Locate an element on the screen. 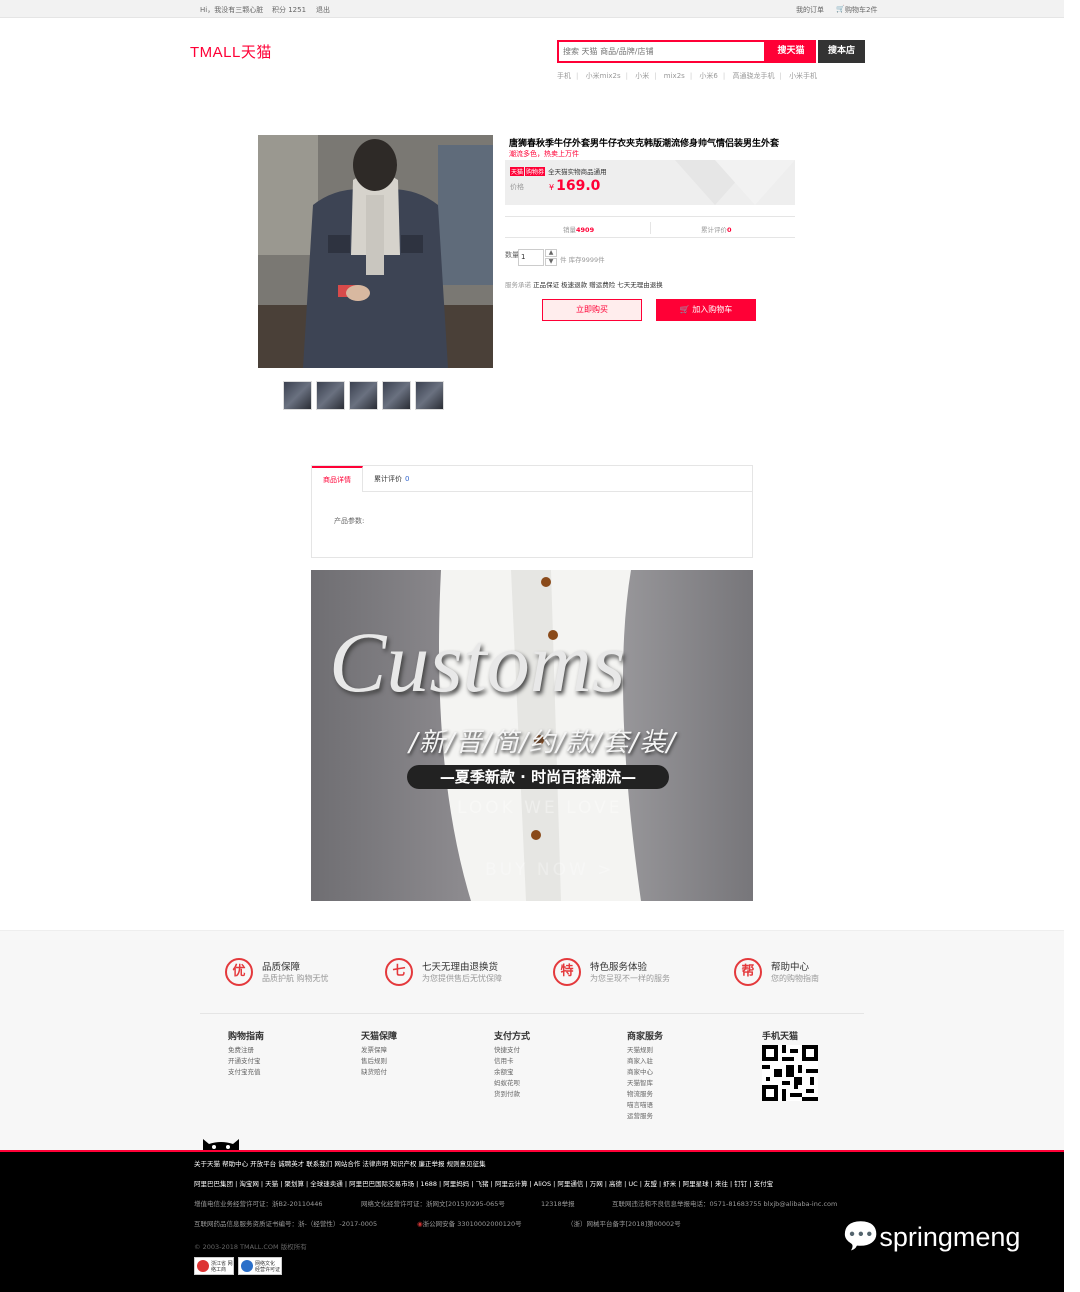 The image size is (1080, 1292). price-panel: 天猫 购物券 全天猫实物商品通用 价格 ¥169.0 is located at coordinates (650, 182).